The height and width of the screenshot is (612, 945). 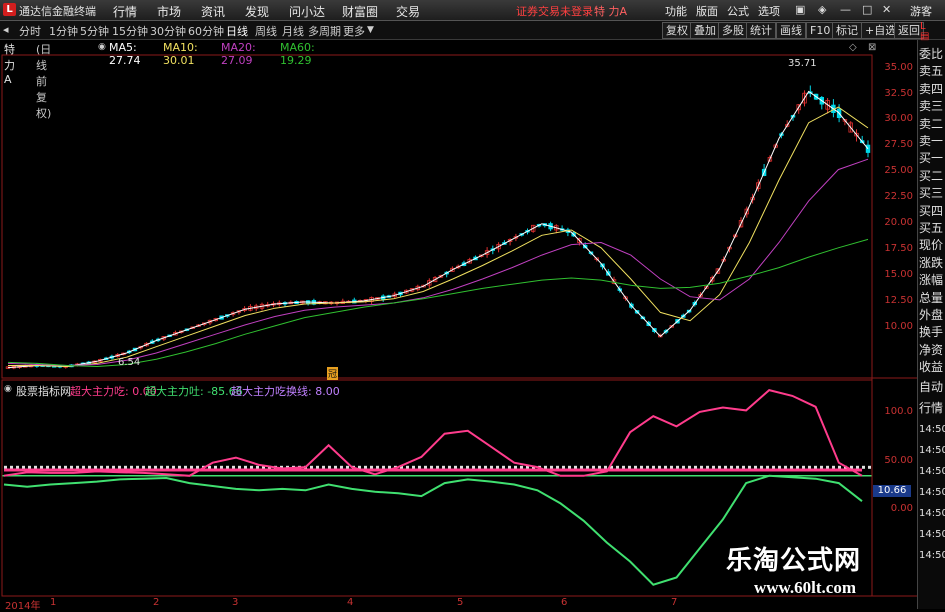 What do you see at coordinates (932, 245) in the screenshot?
I see `side-panel-item: 现价` at bounding box center [932, 245].